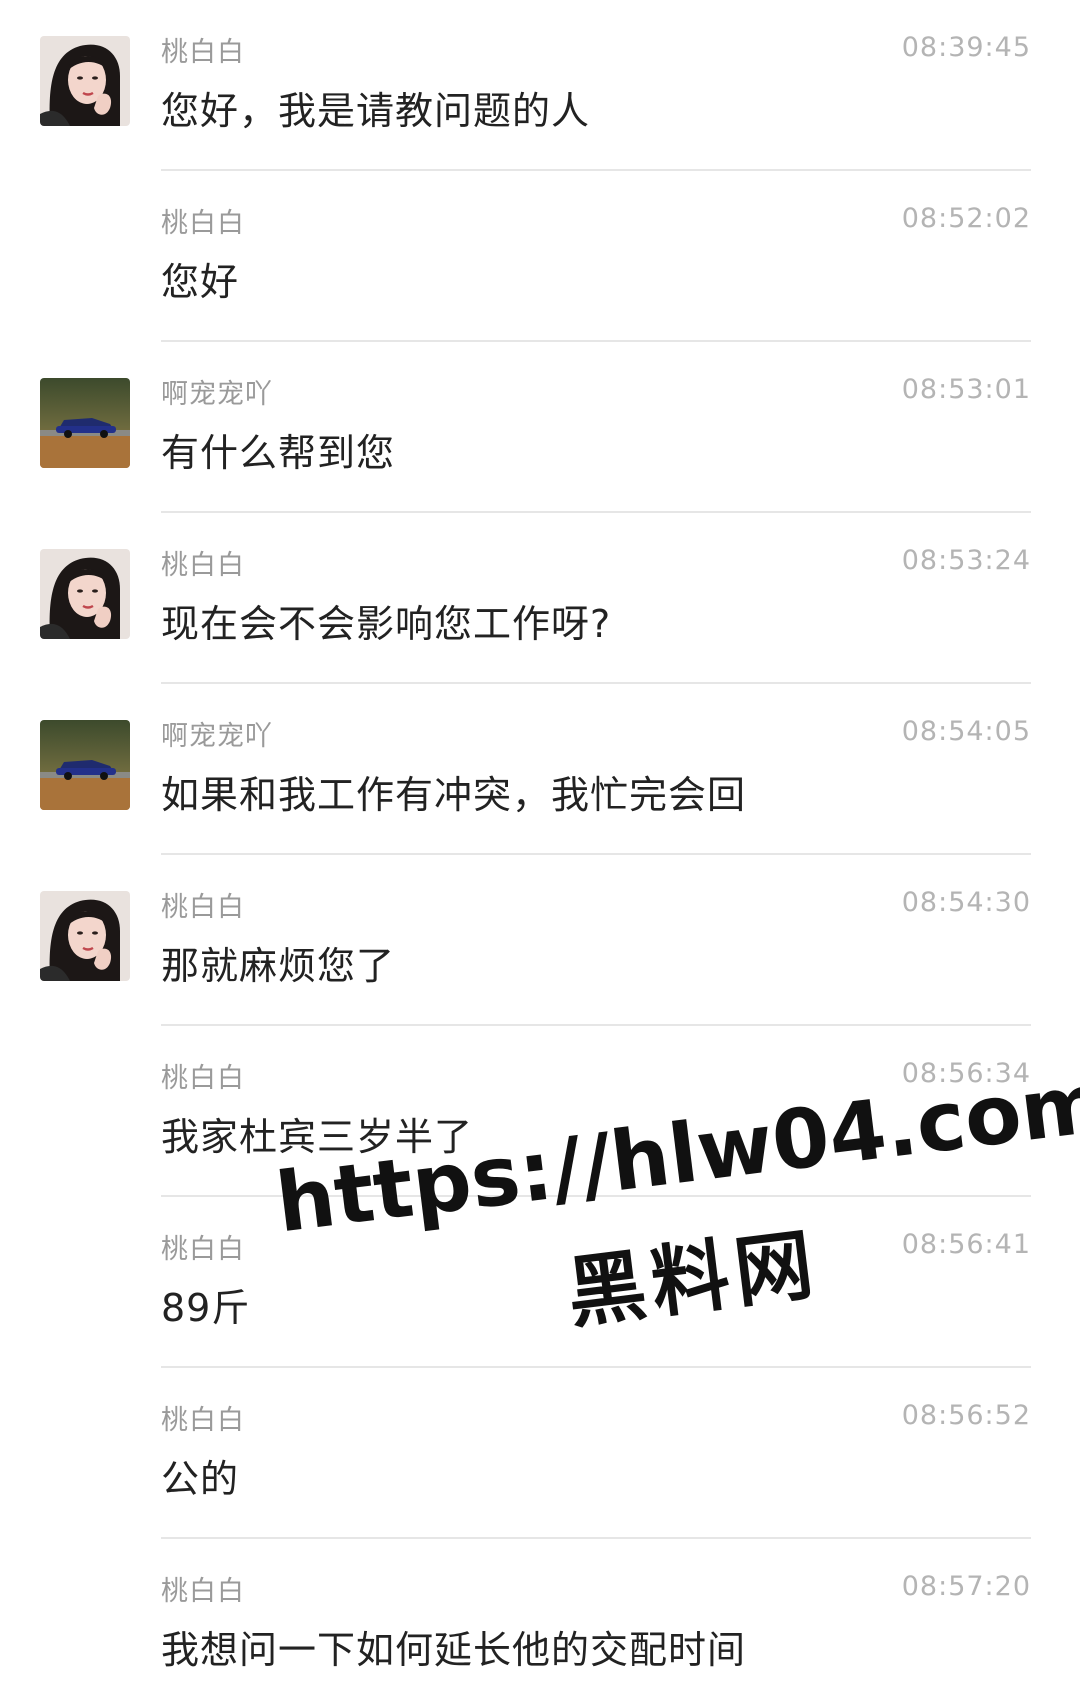 The height and width of the screenshot is (1707, 1080). Describe the element at coordinates (454, 1650) in the screenshot. I see `message-text: 我想问一下如何延长他的交配时间` at that location.